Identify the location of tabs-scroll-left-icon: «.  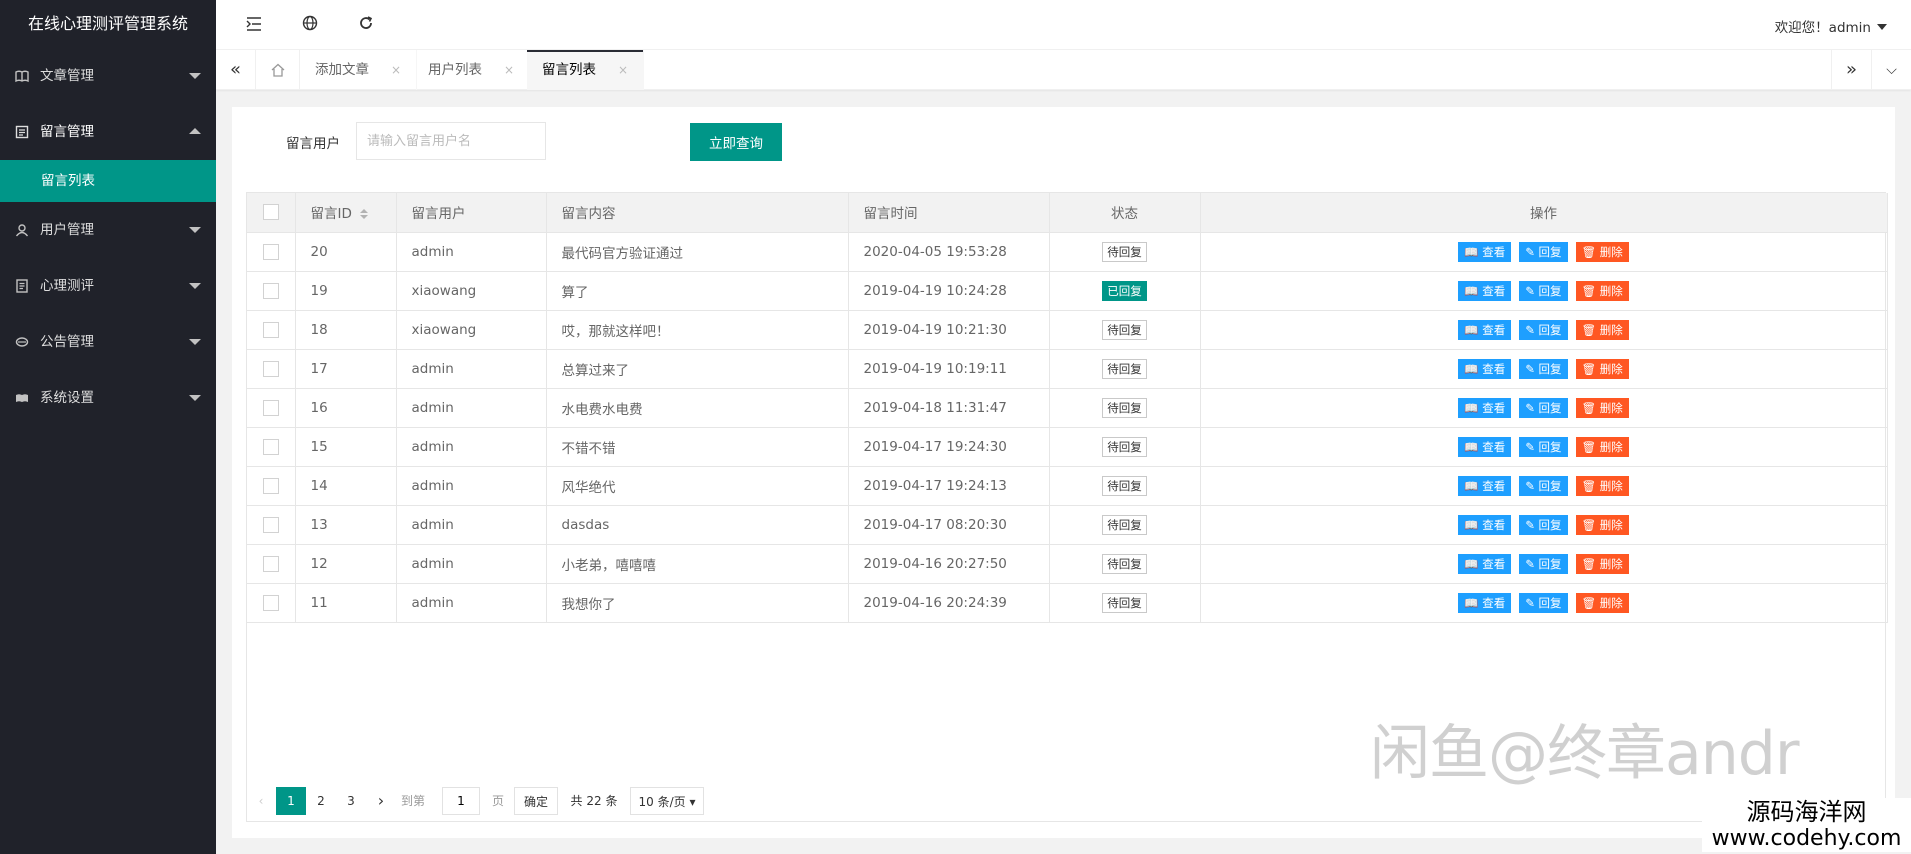
(236, 70).